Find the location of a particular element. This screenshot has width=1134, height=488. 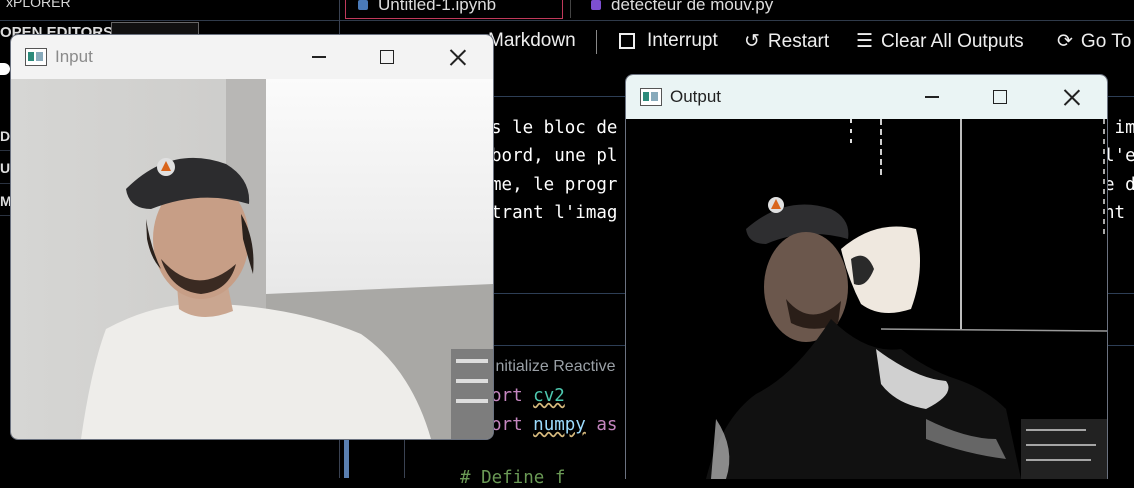

code-line: ort numpy as is located at coordinates (554, 425).